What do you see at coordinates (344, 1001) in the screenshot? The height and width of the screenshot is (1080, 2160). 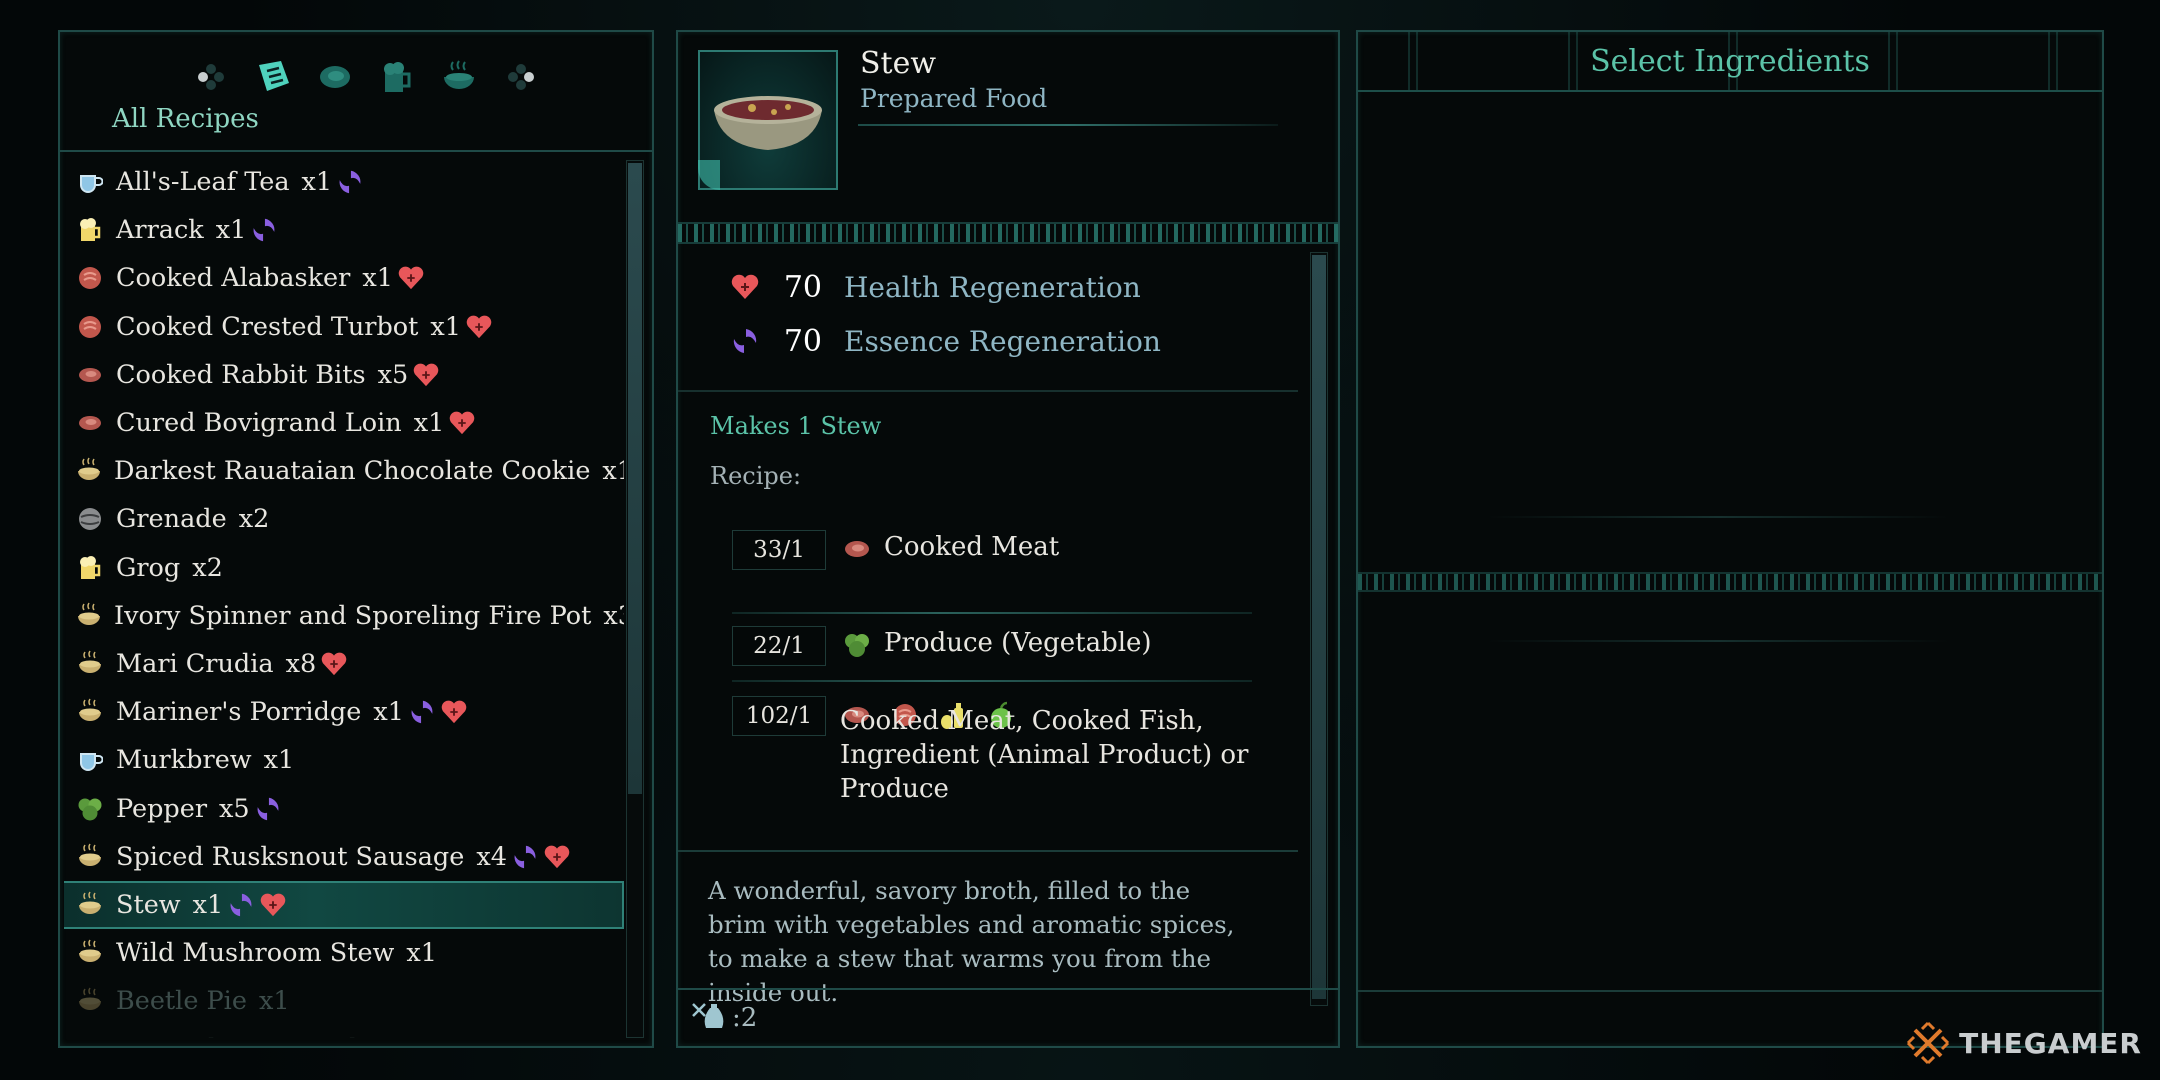 I see `recipe-item: Beetle Pie x1` at bounding box center [344, 1001].